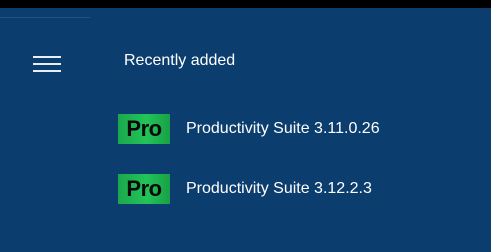  I want to click on app-name: Productivity Suite 3.12.2.3, so click(279, 188).